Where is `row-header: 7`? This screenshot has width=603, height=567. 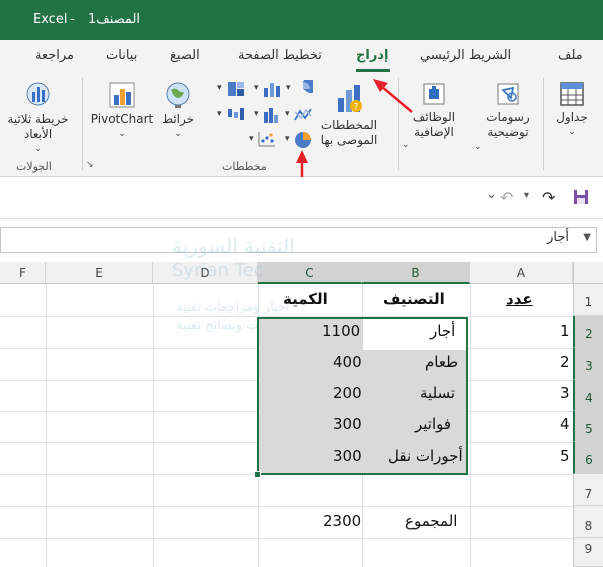
row-header: 7 is located at coordinates (588, 490).